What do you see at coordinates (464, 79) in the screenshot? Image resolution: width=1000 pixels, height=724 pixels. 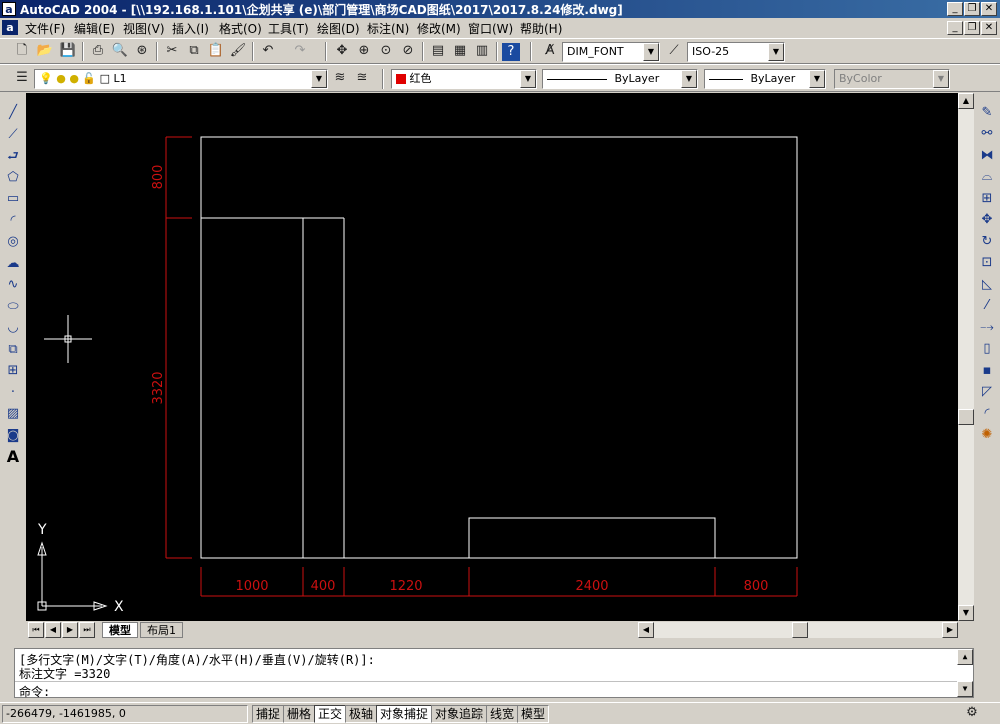 I see `color-select: 红色 ▼` at bounding box center [464, 79].